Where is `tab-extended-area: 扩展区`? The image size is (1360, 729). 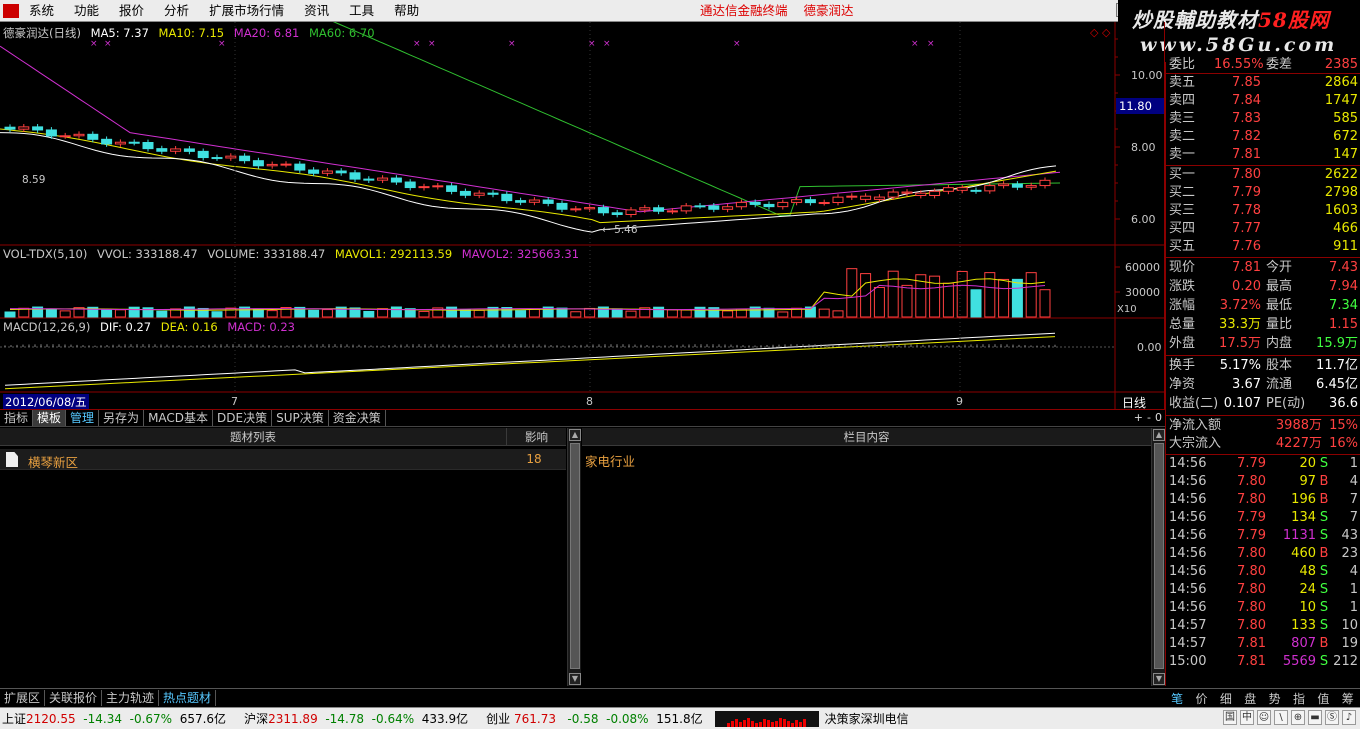 tab-extended-area: 扩展区 is located at coordinates (23, 697).